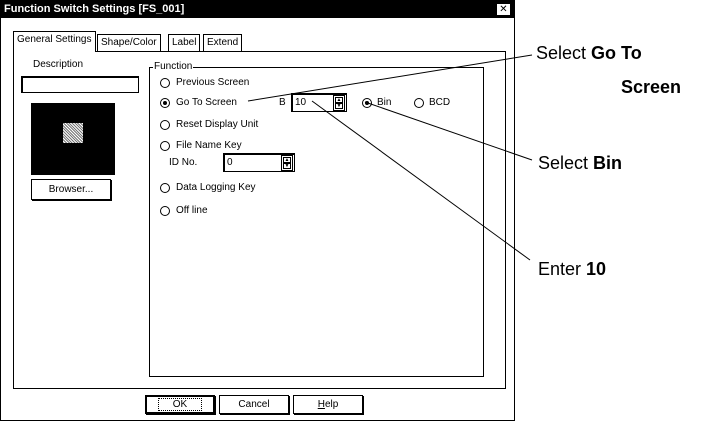 The width and height of the screenshot is (705, 421). Describe the element at coordinates (80, 84) in the screenshot. I see `description-field` at that location.